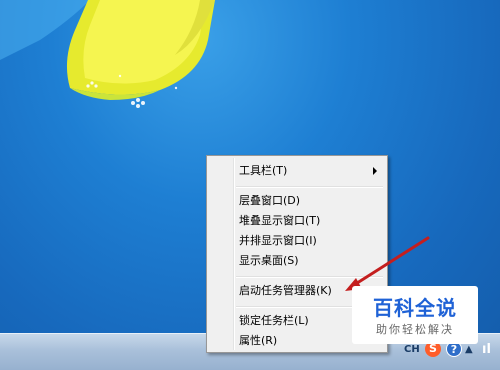 The image size is (500, 370). I want to click on menu-item-stacked-label: 堆叠显示窗口(T), so click(280, 220).